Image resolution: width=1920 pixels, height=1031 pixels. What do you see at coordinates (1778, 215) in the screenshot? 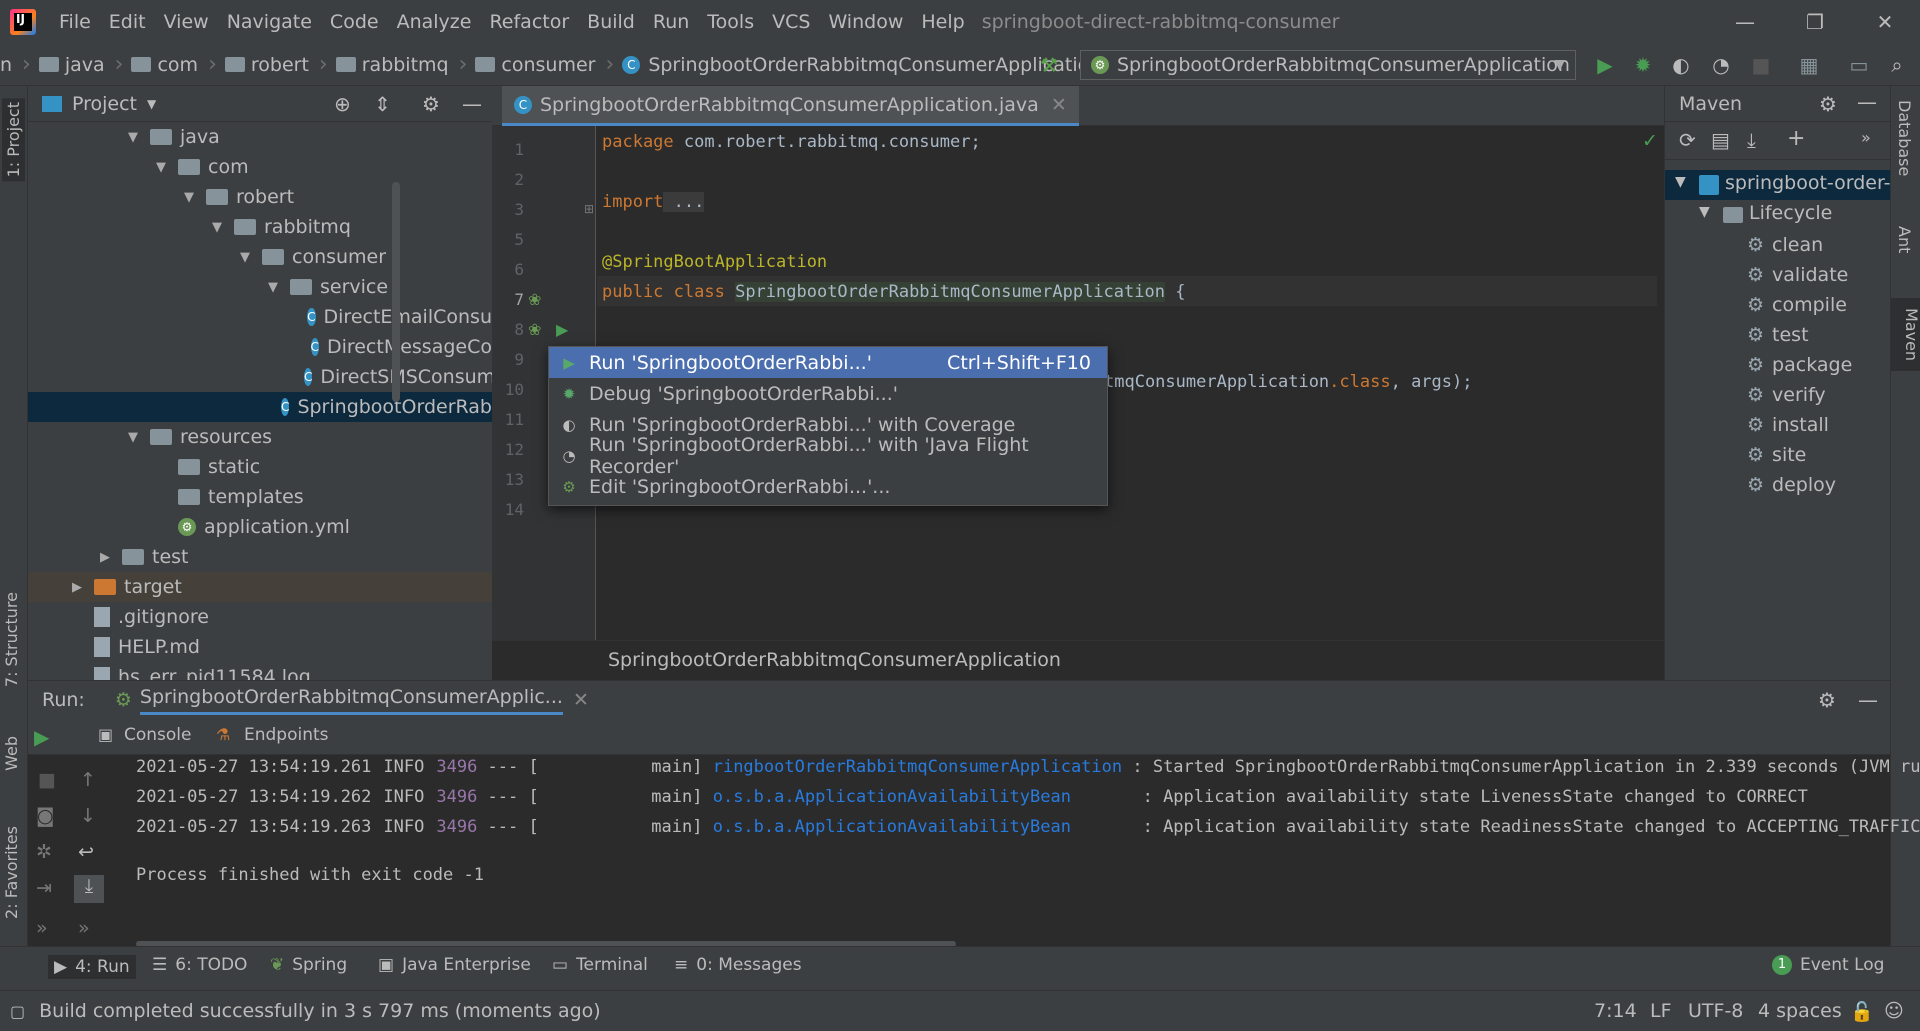
I see `maven-lifecycle-row: ▼ Lifecycle` at bounding box center [1778, 215].